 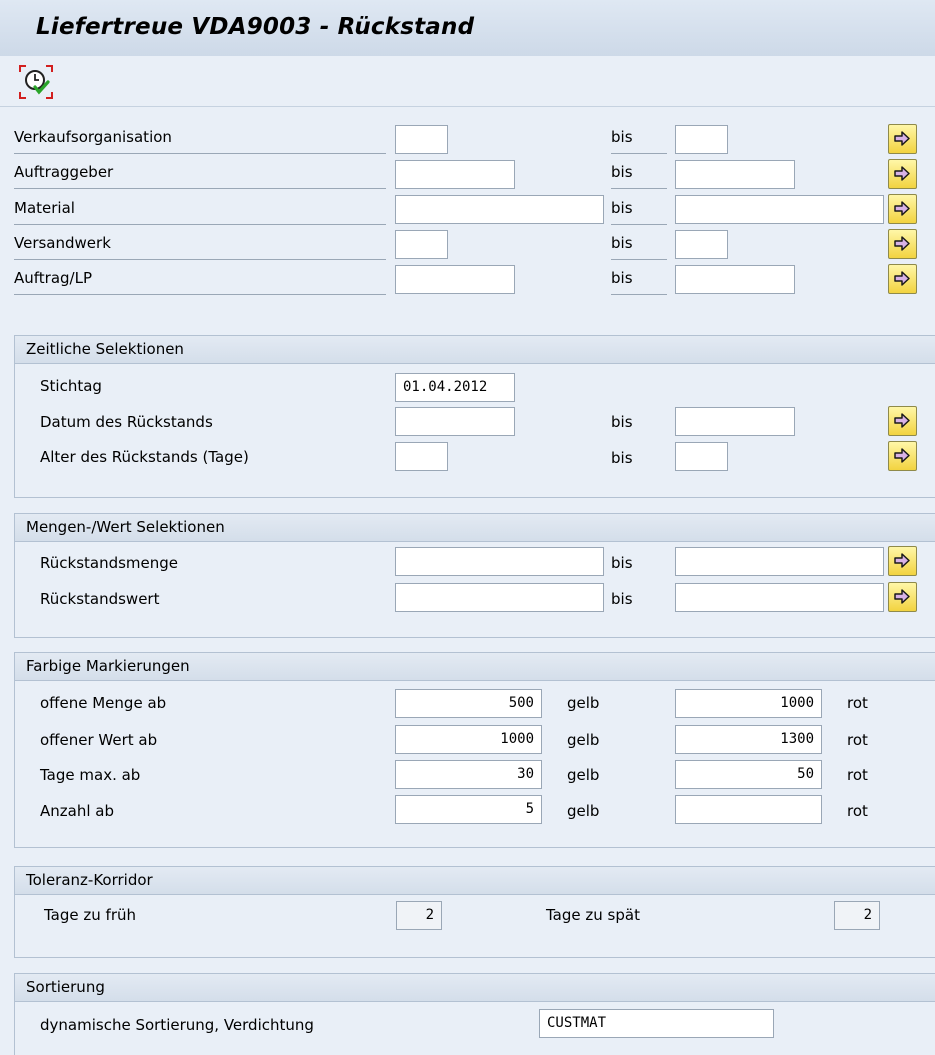 I want to click on range-row-label: Auftrag/LP, so click(x=200, y=282).